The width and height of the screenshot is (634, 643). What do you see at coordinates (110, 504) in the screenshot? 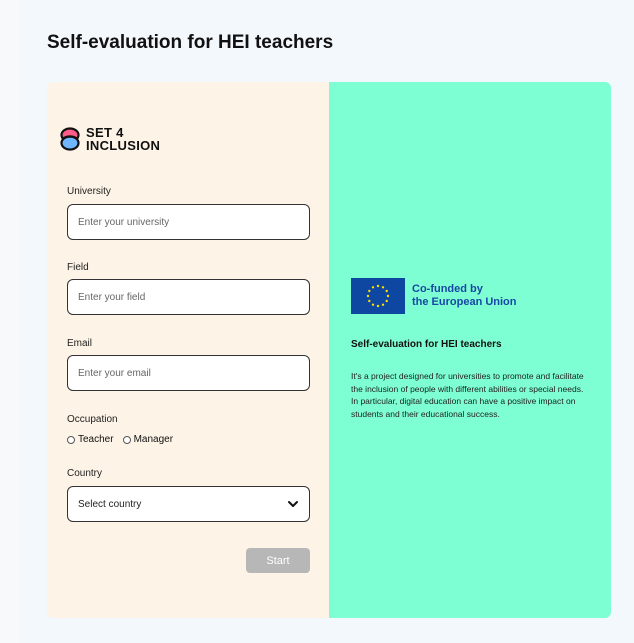
I see `country-select-value: Select country` at bounding box center [110, 504].